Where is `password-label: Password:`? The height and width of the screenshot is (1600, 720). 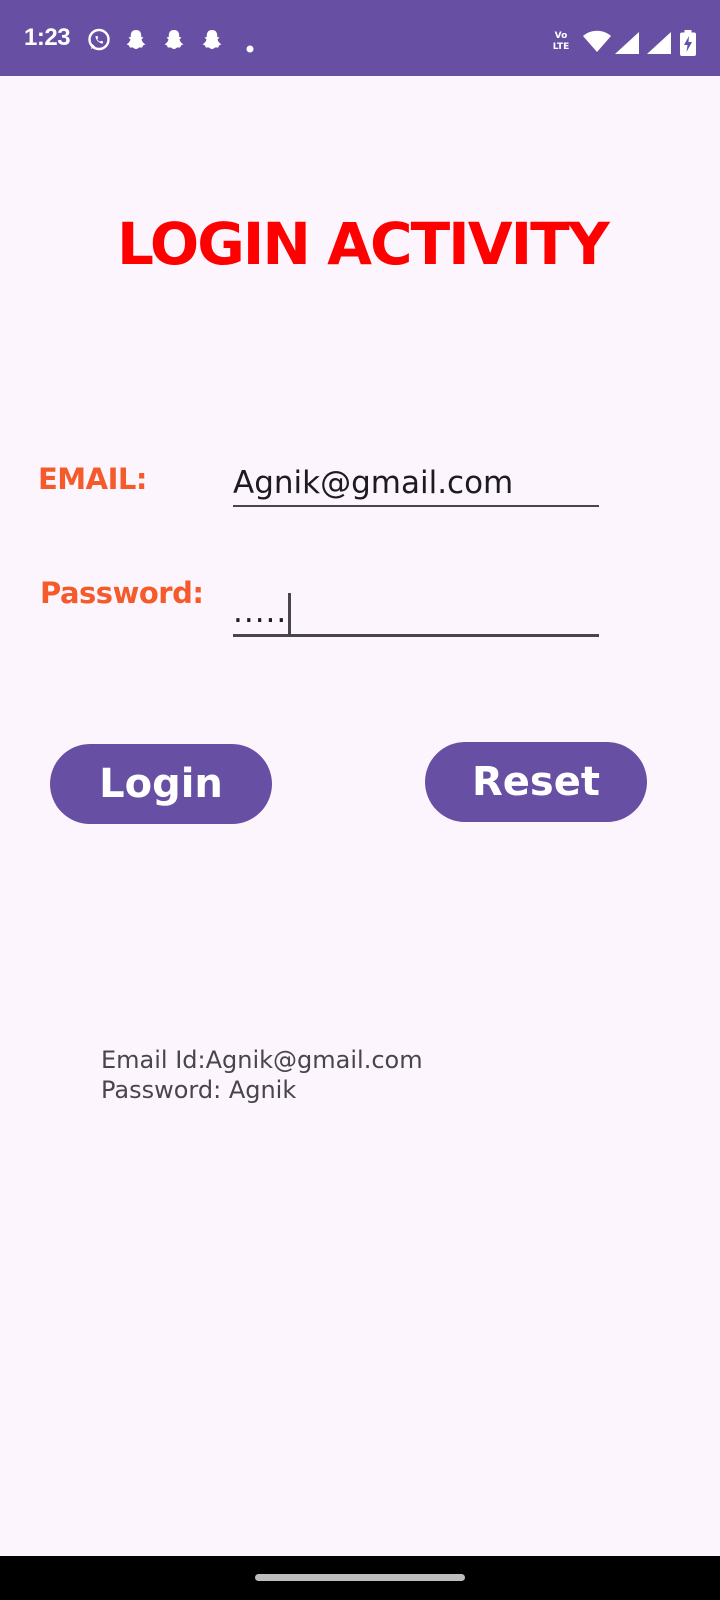
password-label: Password: is located at coordinates (122, 593).